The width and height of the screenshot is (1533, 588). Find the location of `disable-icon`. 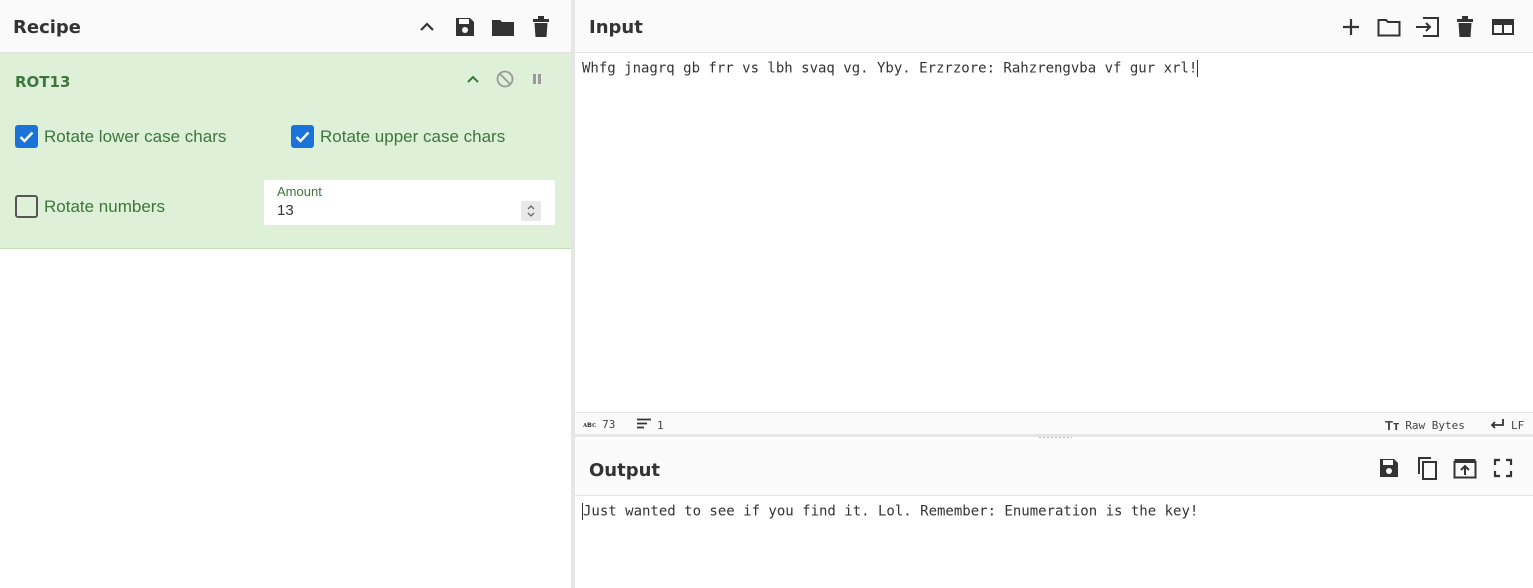

disable-icon is located at coordinates (505, 79).